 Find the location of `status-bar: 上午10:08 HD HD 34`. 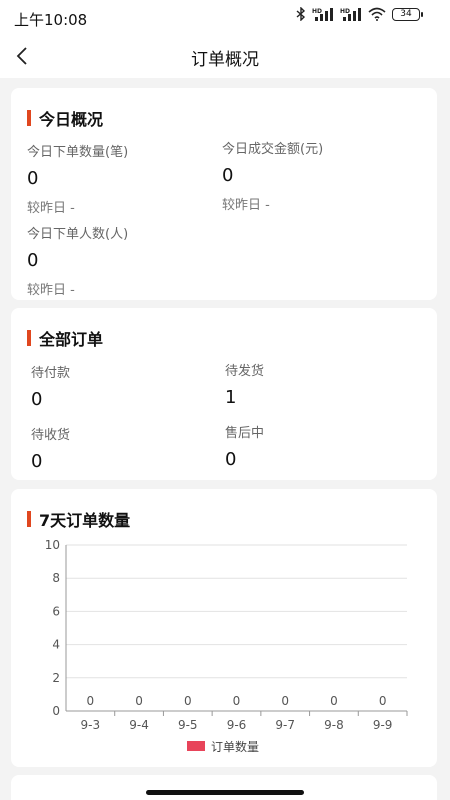

status-bar: 上午10:08 HD HD 34 is located at coordinates (225, 17).